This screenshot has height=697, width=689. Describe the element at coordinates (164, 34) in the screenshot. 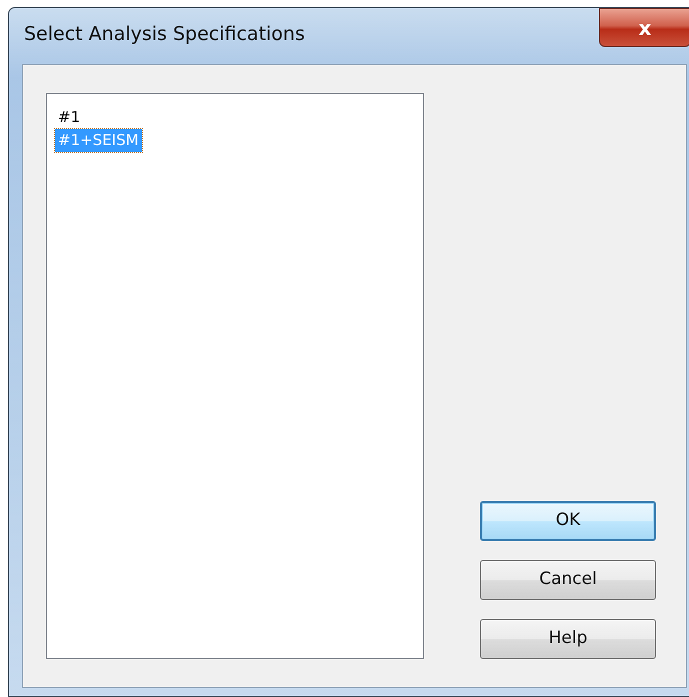

I see `window-title: Select Analysis Specifications` at that location.